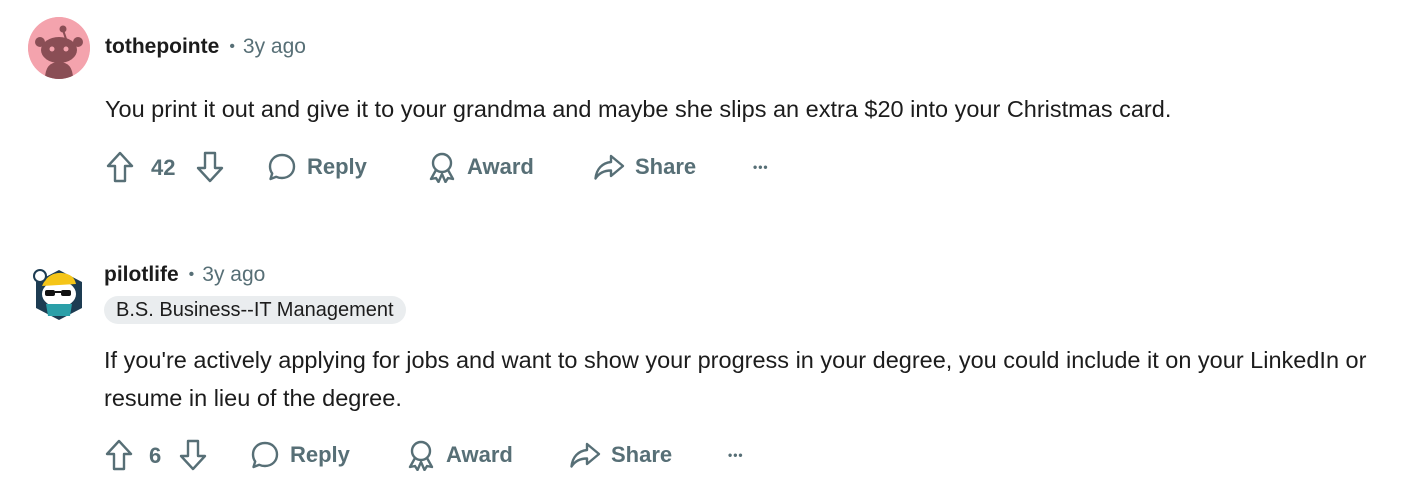  Describe the element at coordinates (162, 47) in the screenshot. I see `username: tothepointe` at that location.